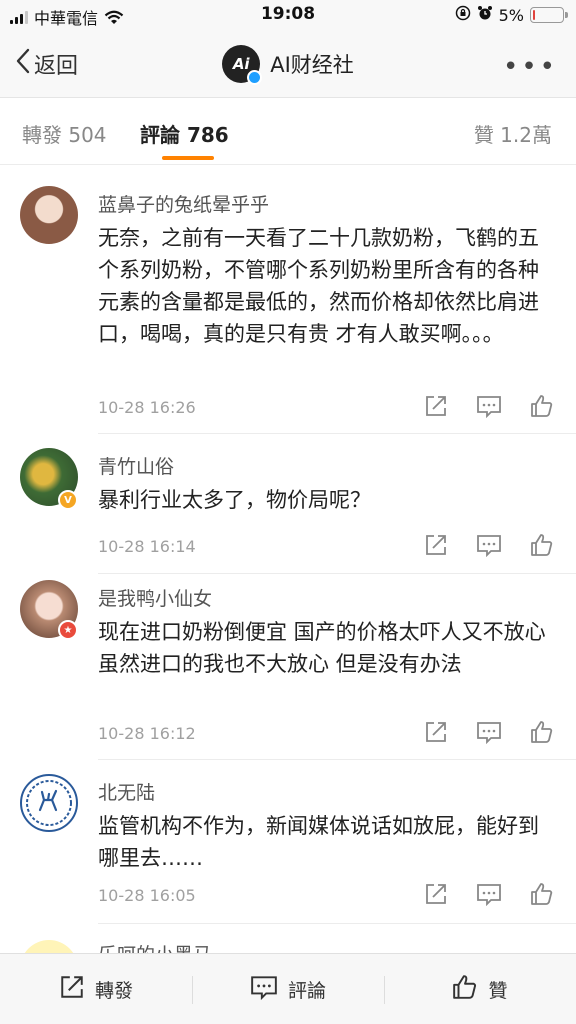 The height and width of the screenshot is (1024, 576). Describe the element at coordinates (68, 630) in the screenshot. I see `badge-icon: ★` at that location.